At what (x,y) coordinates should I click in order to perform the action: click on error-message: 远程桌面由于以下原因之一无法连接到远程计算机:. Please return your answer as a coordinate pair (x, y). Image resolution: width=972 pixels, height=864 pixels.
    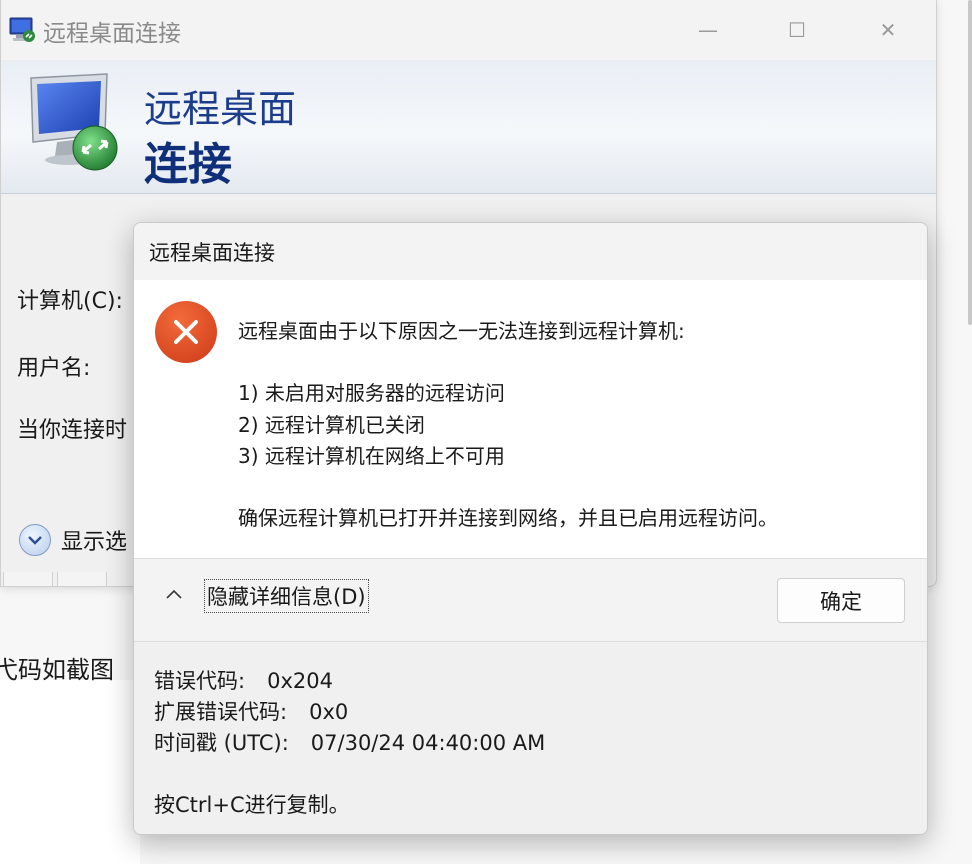
    Looking at the image, I should click on (461, 331).